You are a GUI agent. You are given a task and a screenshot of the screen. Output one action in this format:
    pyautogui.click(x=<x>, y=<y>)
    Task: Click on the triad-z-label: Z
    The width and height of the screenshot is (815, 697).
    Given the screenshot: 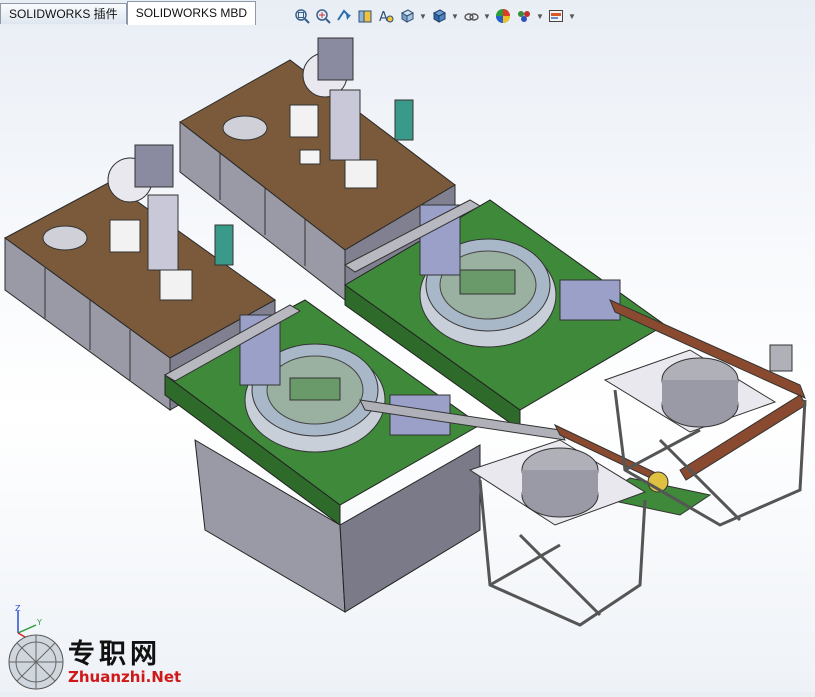 What is the action you would take?
    pyautogui.click(x=18, y=608)
    